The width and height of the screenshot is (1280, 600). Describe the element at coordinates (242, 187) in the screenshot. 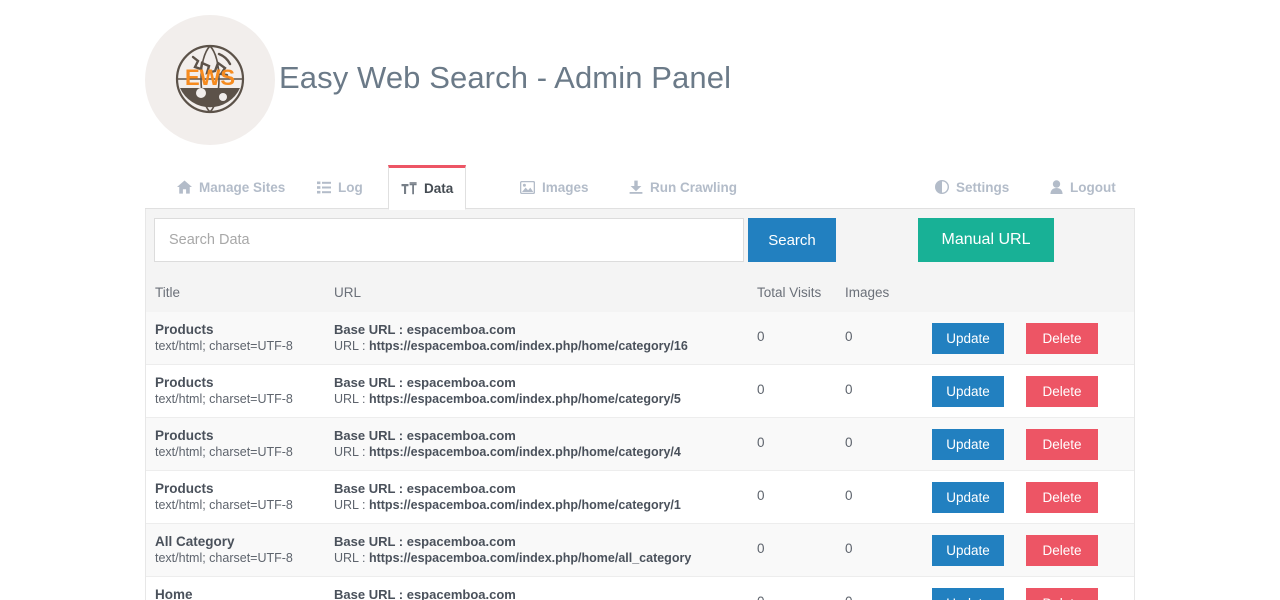

I see `tab-label: Manage Sites` at that location.